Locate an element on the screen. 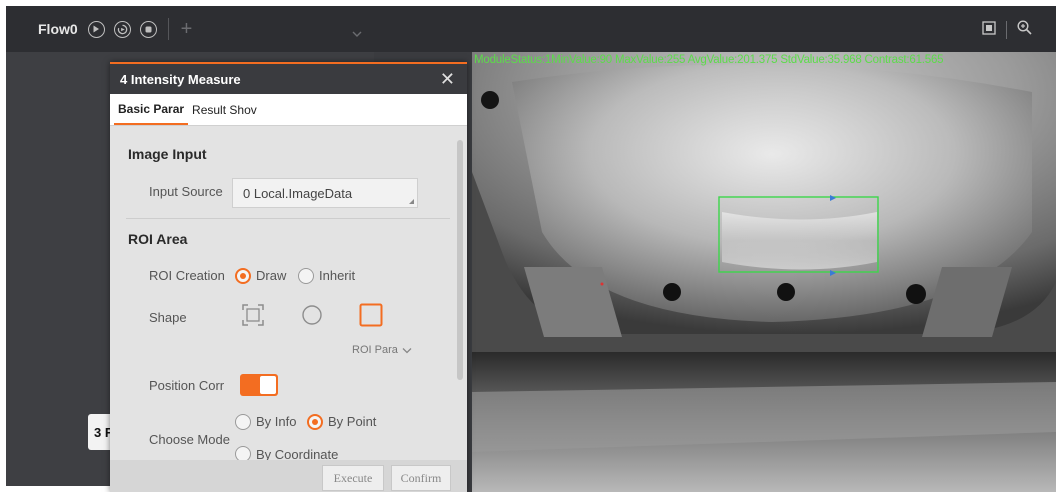 The height and width of the screenshot is (492, 1056). roi-creation-inherit-label: Inherit is located at coordinates (337, 275).